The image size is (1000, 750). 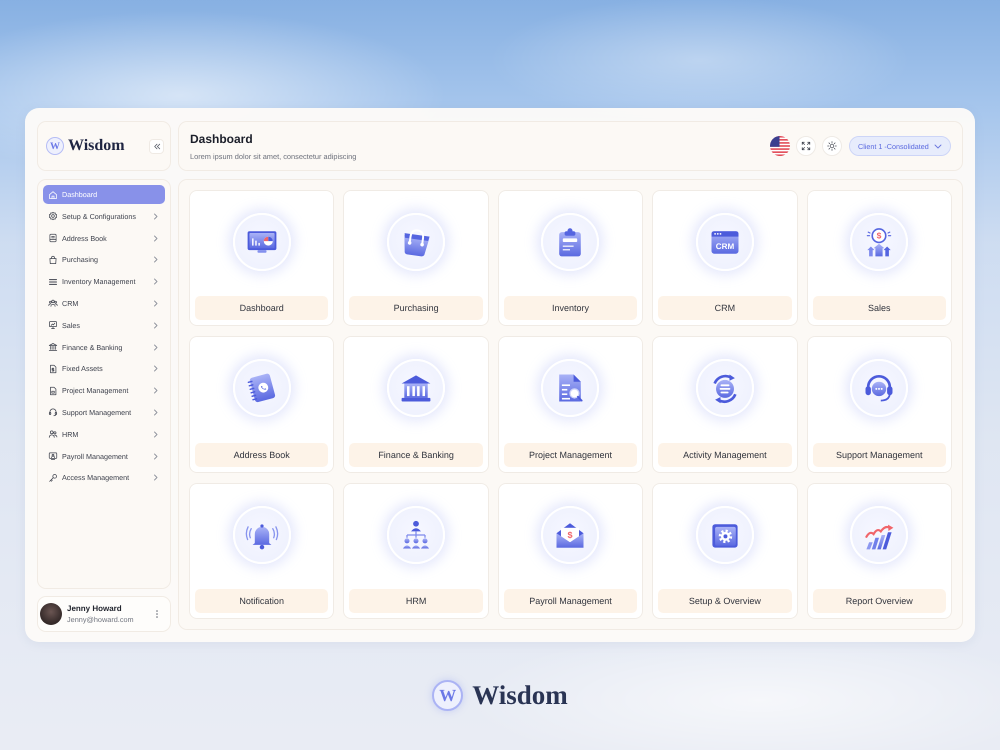 What do you see at coordinates (53, 195) in the screenshot?
I see `home-icon` at bounding box center [53, 195].